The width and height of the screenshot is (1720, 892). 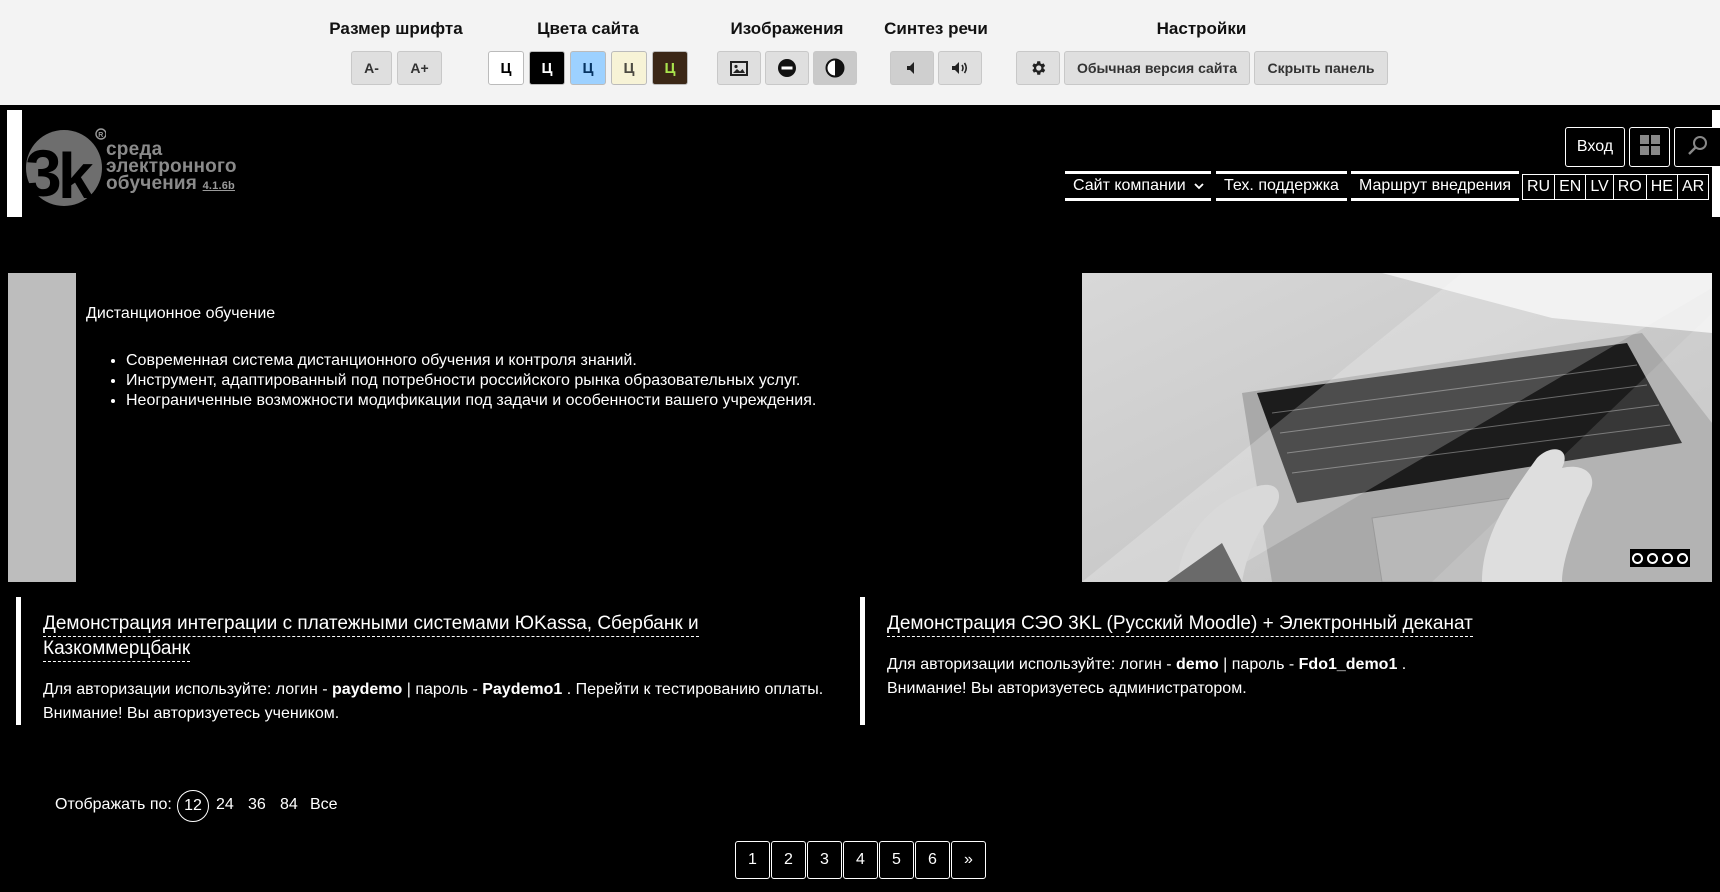 I want to click on site-logo: 3 k R среда электронного обучения 4.1.6b, so click(x=132, y=167).